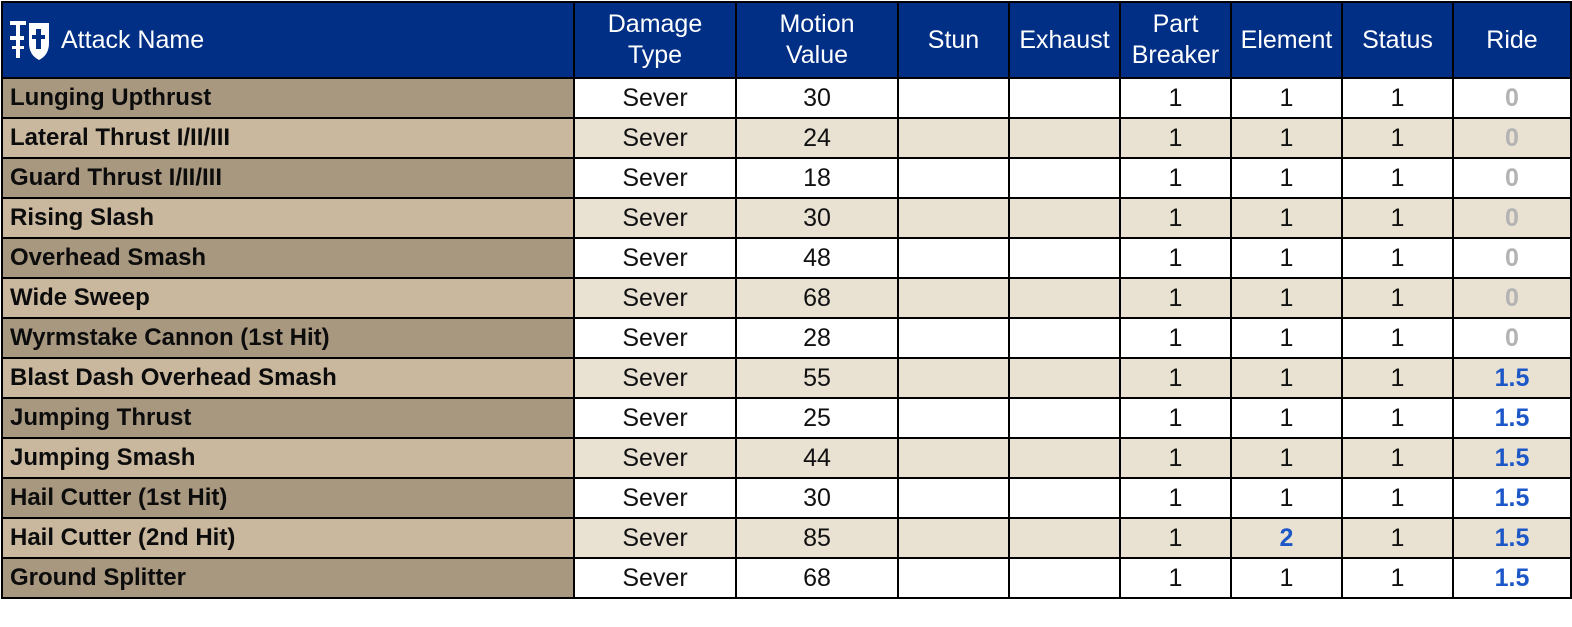 The width and height of the screenshot is (1572, 627). What do you see at coordinates (288, 498) in the screenshot?
I see `attack-name-cell: Hail Cutter (1st Hit)` at bounding box center [288, 498].